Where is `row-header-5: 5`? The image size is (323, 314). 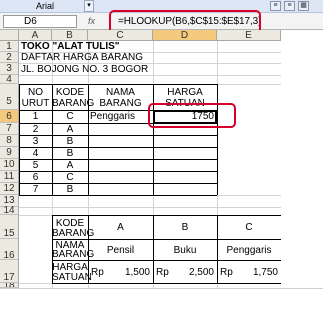
row-header-5: 5 is located at coordinates (9, 97).